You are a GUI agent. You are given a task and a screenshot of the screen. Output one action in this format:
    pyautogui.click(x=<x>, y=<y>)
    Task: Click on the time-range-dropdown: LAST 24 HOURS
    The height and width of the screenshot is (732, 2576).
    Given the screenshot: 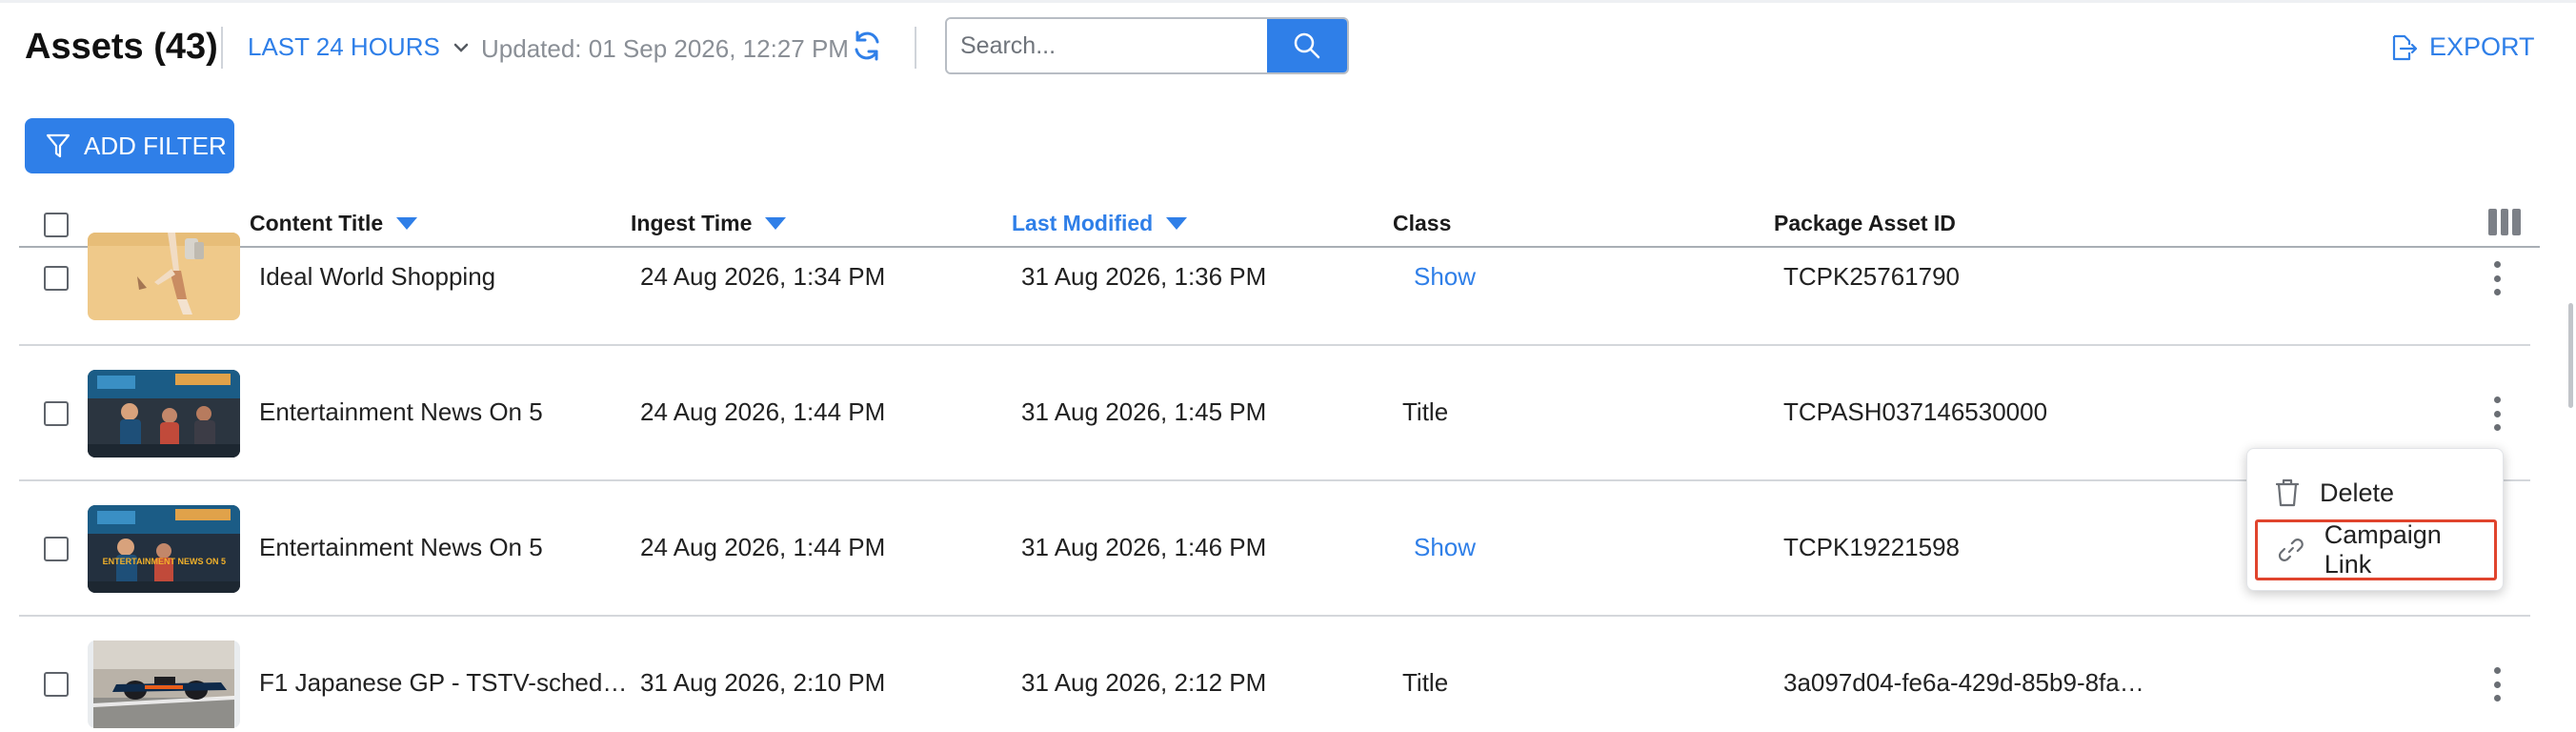 What is the action you would take?
    pyautogui.click(x=358, y=47)
    